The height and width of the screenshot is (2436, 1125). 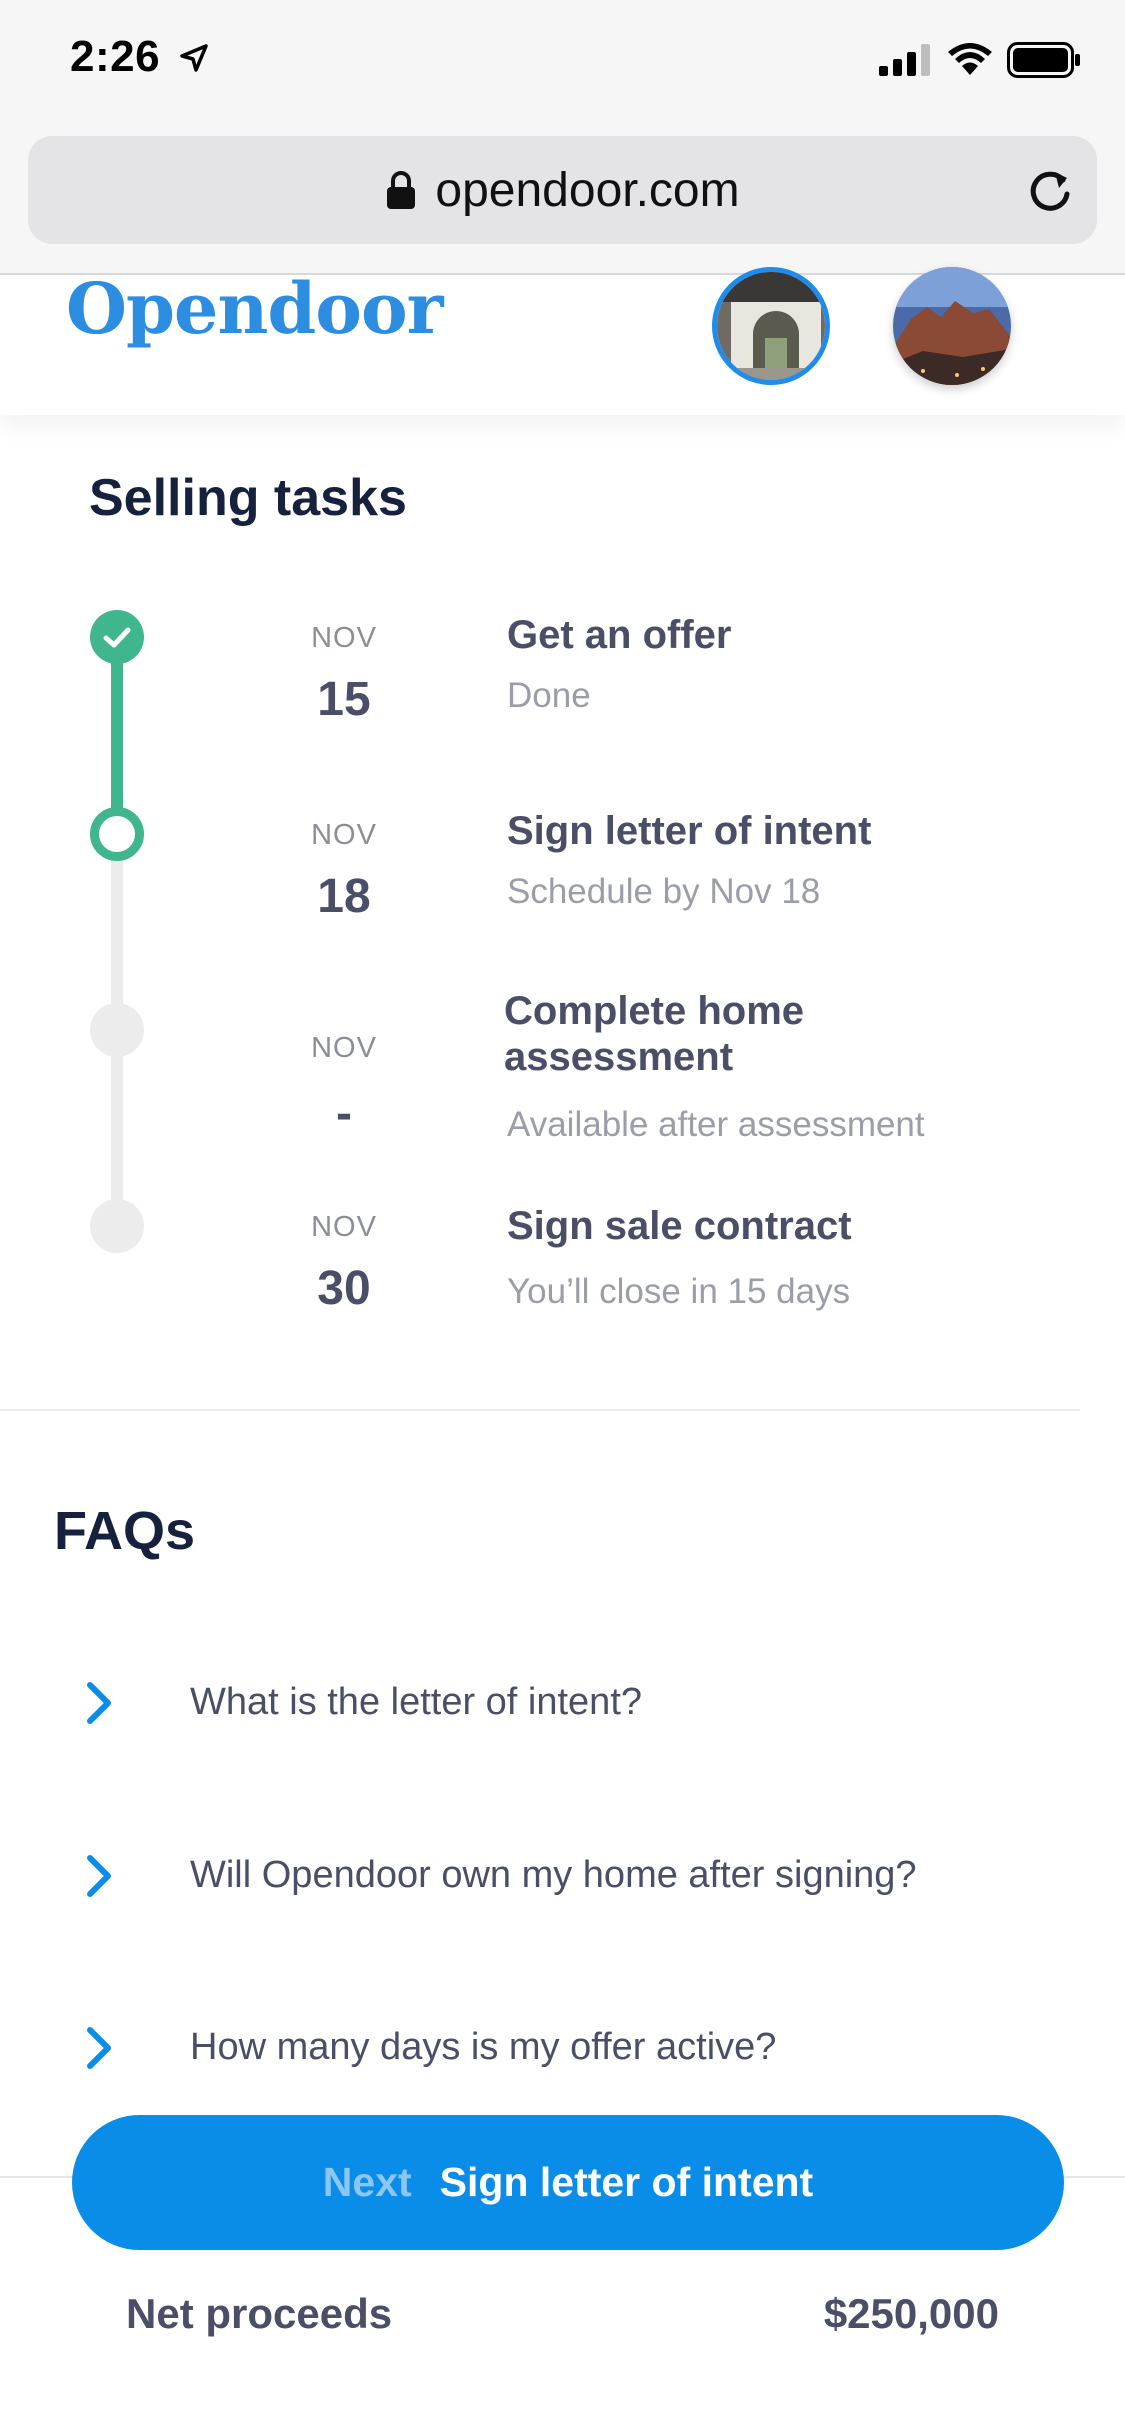 What do you see at coordinates (540, 1410) in the screenshot?
I see `section-divider` at bounding box center [540, 1410].